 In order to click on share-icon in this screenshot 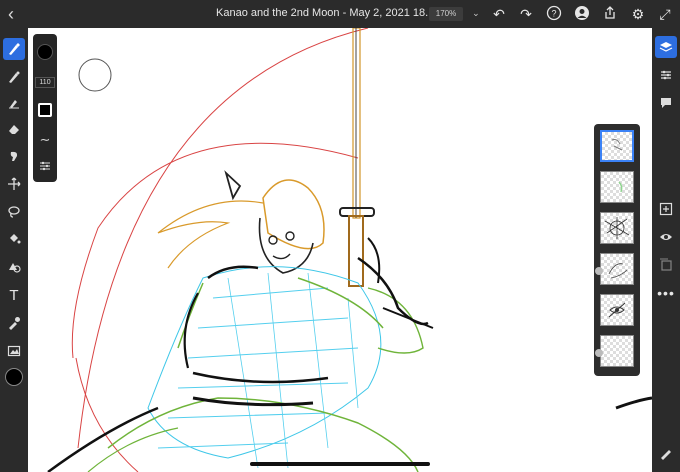, I will do `click(610, 14)`.